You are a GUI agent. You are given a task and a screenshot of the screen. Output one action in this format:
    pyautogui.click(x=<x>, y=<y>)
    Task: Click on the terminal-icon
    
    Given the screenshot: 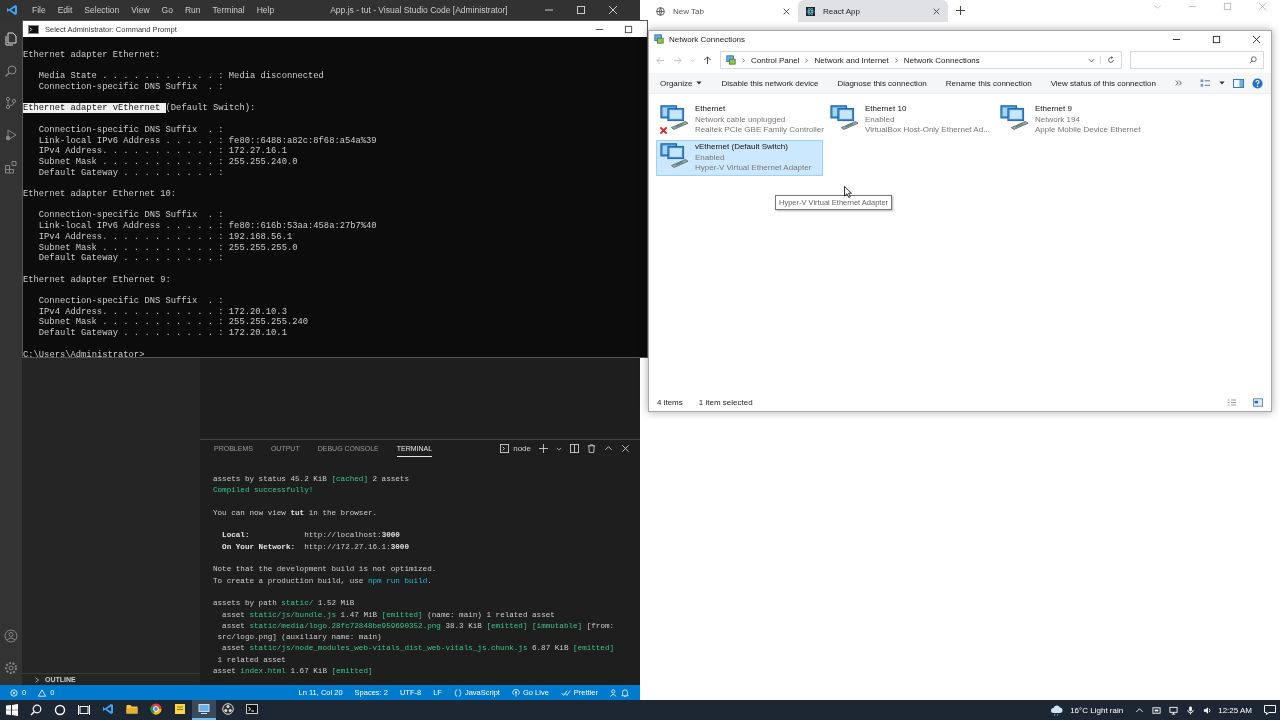 What is the action you would take?
    pyautogui.click(x=505, y=448)
    